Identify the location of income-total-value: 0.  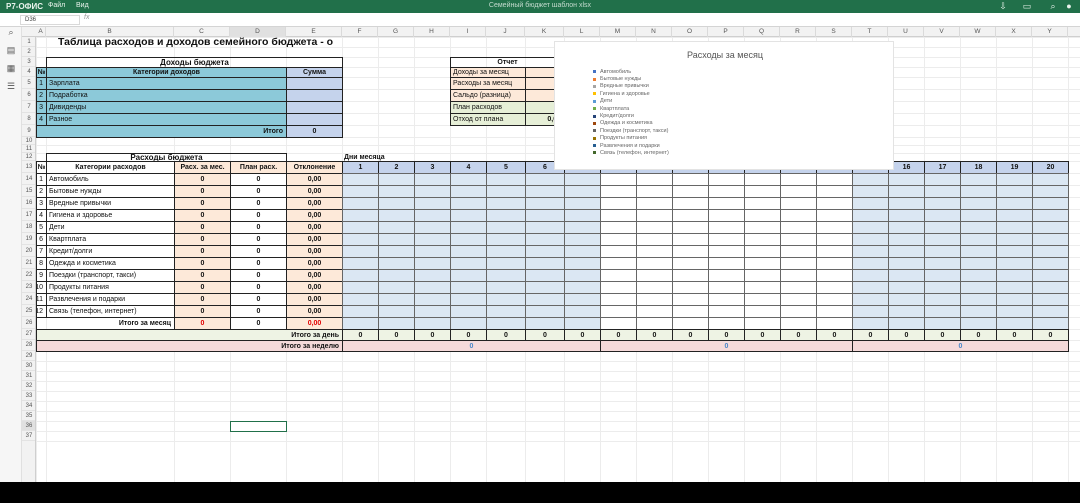
(314, 131).